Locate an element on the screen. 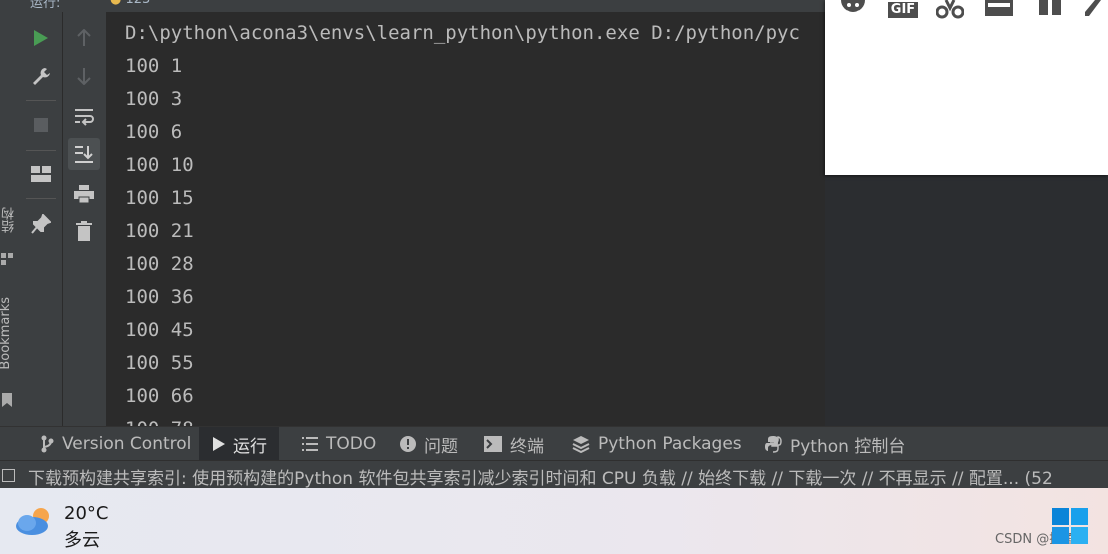 The width and height of the screenshot is (1108, 554). tab-label: 问题 is located at coordinates (441, 446).